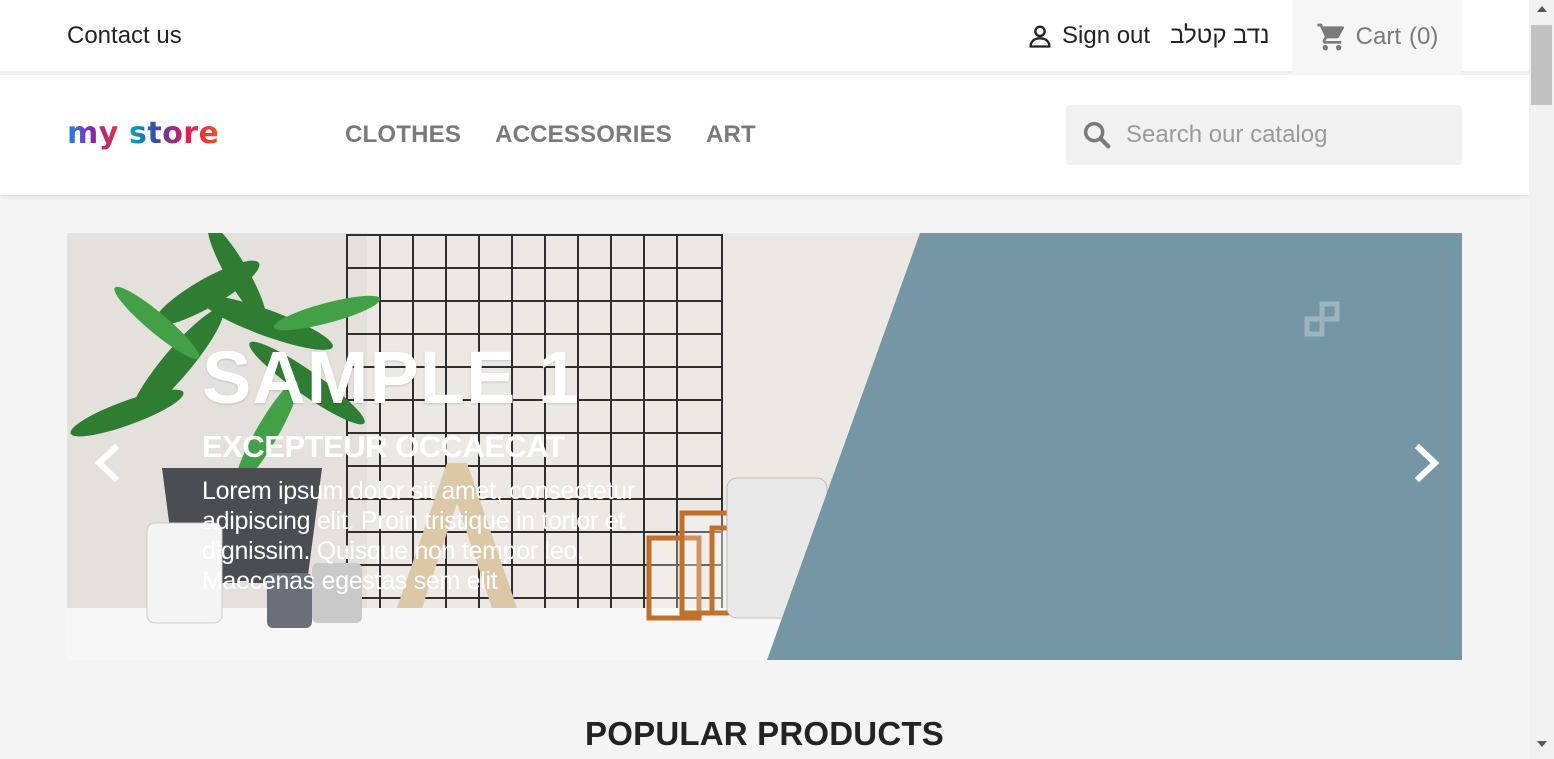 The image size is (1554, 759). Describe the element at coordinates (583, 135) in the screenshot. I see `nav-item-accessories: ACCESSORIES` at that location.